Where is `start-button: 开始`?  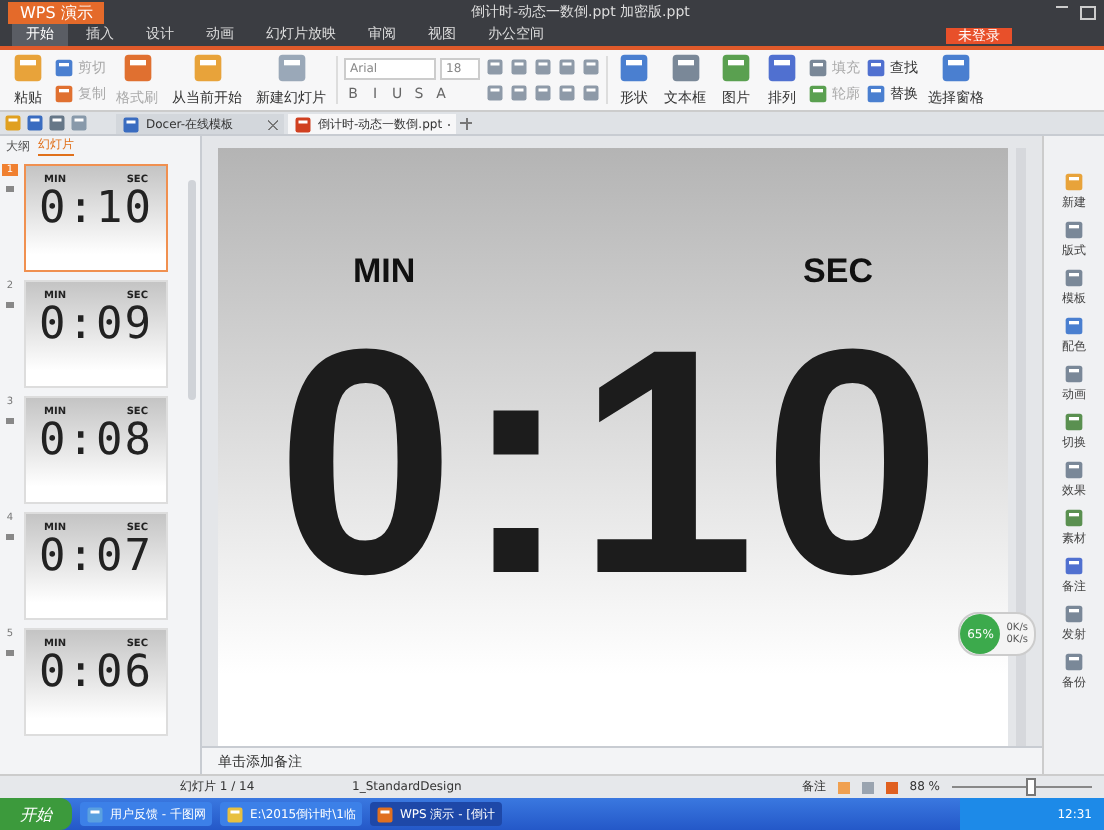 start-button: 开始 is located at coordinates (36, 814).